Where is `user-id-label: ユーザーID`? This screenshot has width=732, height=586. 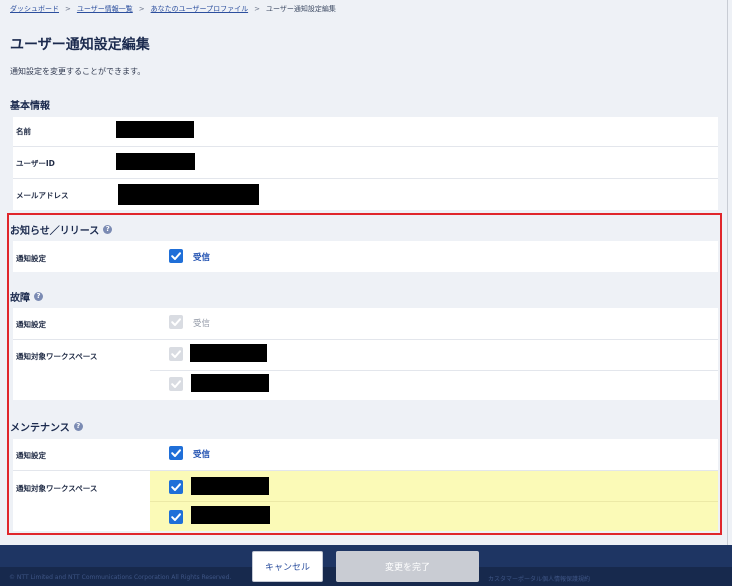 user-id-label: ユーザーID is located at coordinates (35, 163).